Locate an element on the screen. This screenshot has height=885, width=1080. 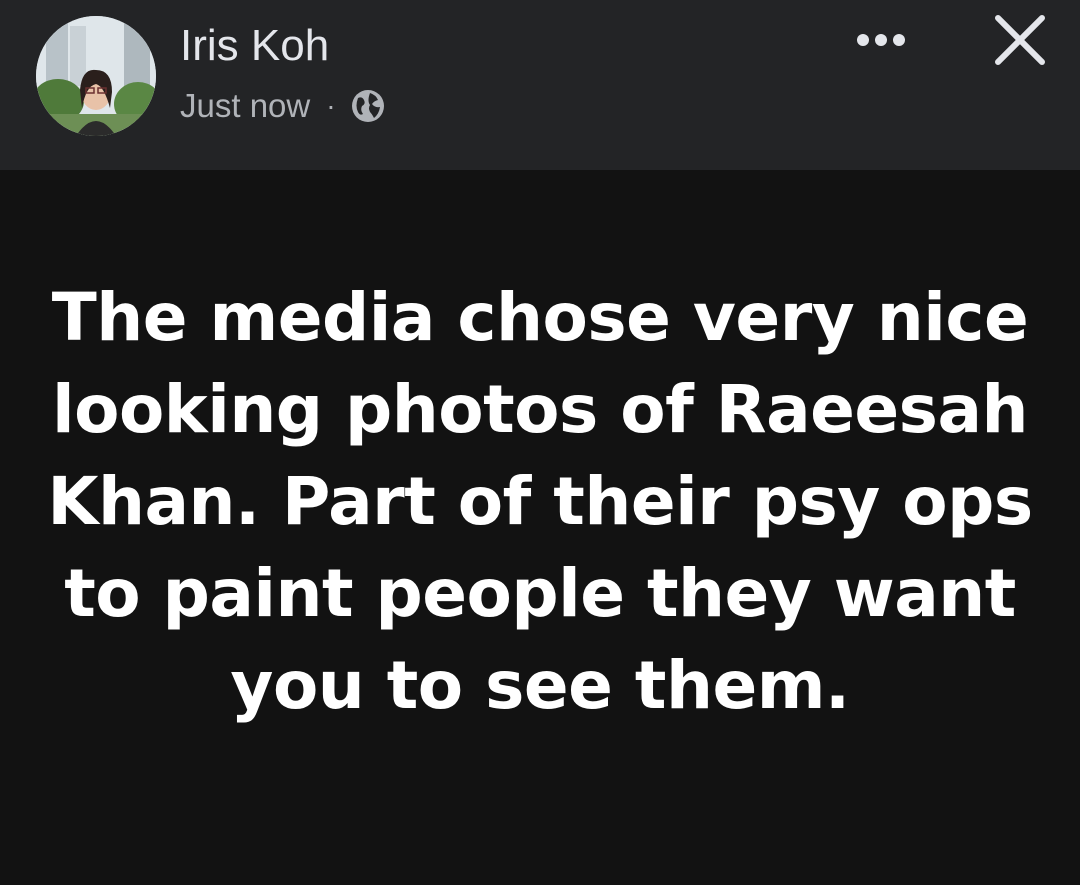
more-options-button is located at coordinates (881, 40).